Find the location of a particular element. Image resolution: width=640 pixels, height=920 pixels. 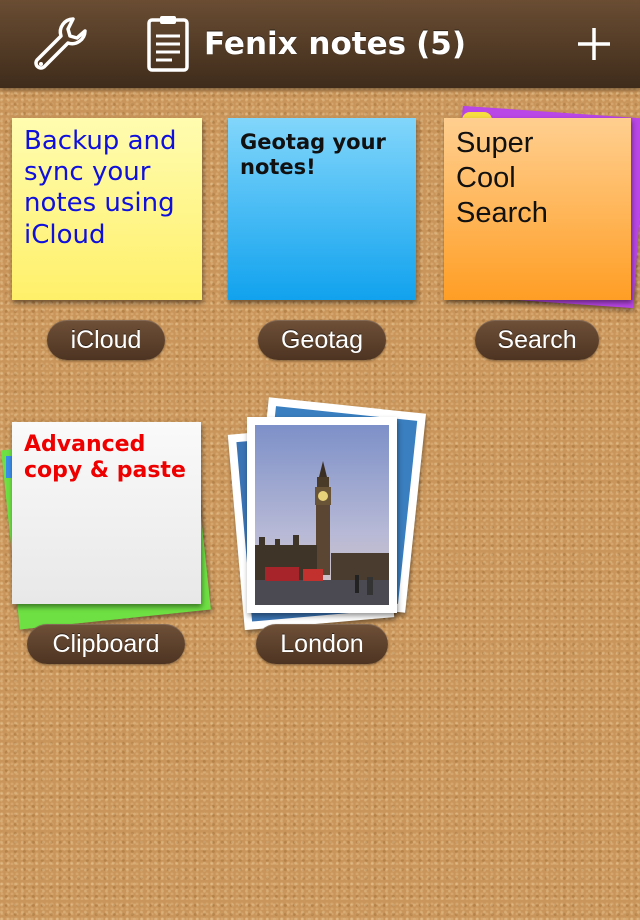

note-london-photo is located at coordinates (322, 515).